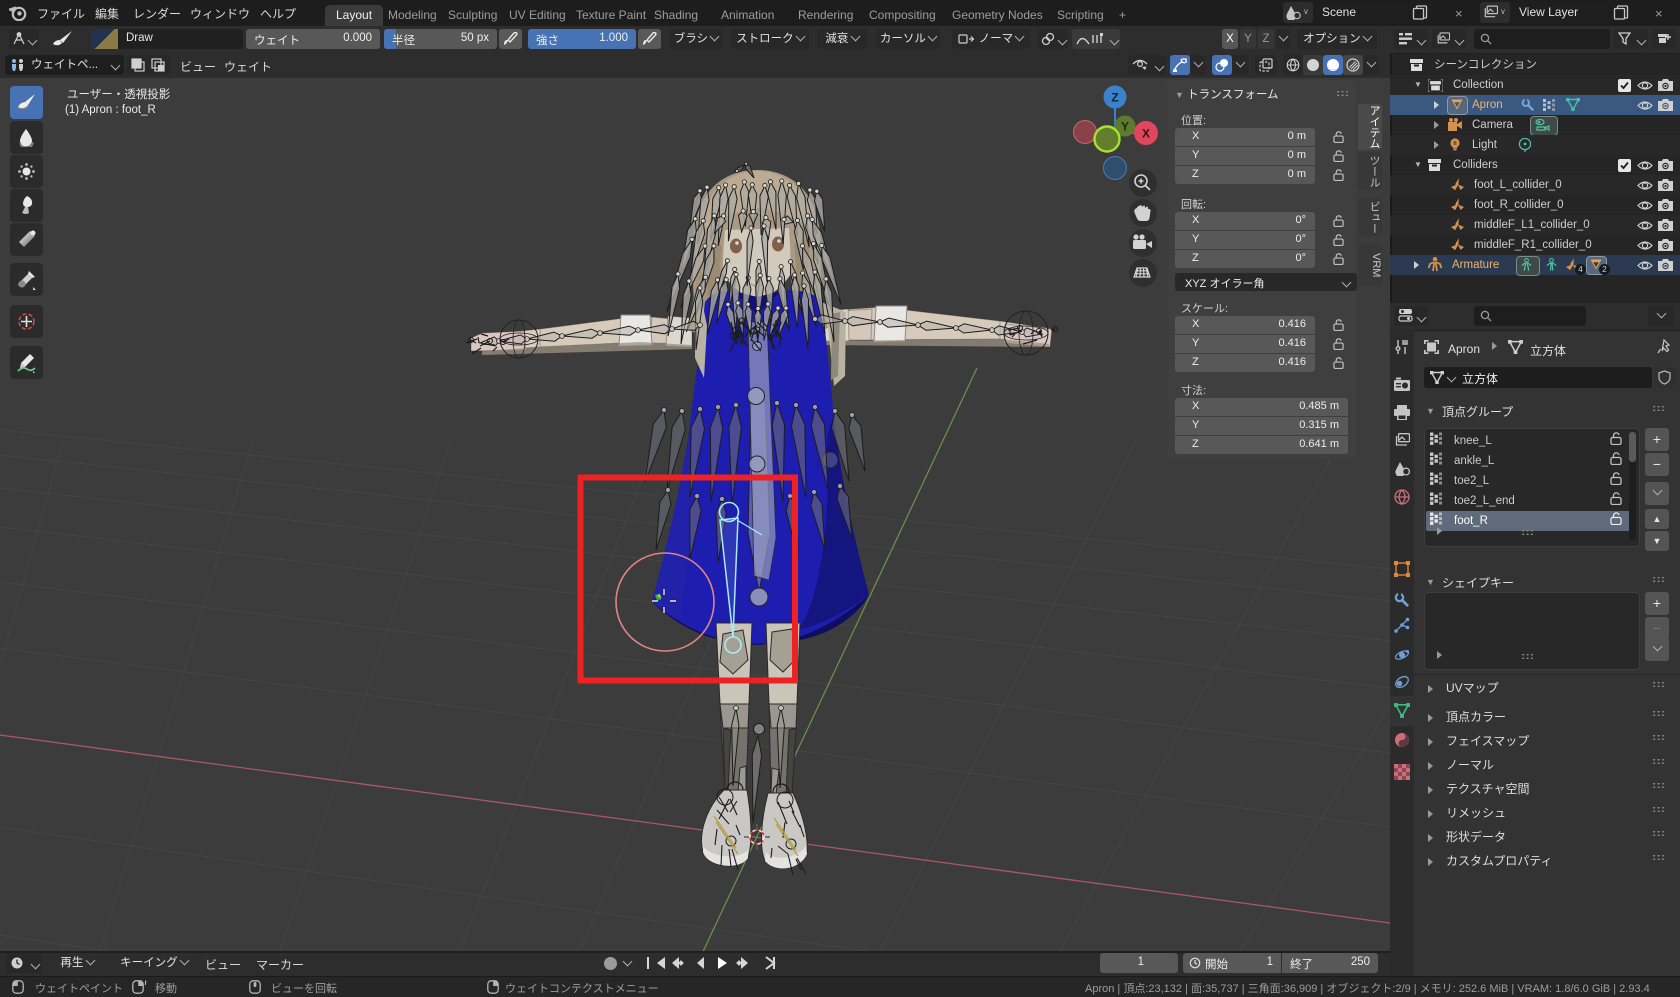 The width and height of the screenshot is (1680, 997). What do you see at coordinates (1125, 127) in the screenshot?
I see `svg-text: Y` at bounding box center [1125, 127].